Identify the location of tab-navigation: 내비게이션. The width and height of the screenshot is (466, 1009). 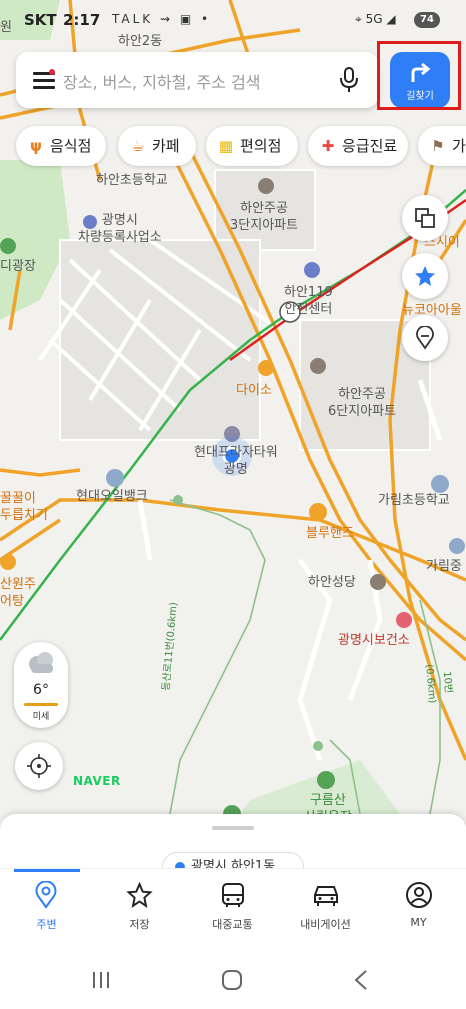
(325, 905).